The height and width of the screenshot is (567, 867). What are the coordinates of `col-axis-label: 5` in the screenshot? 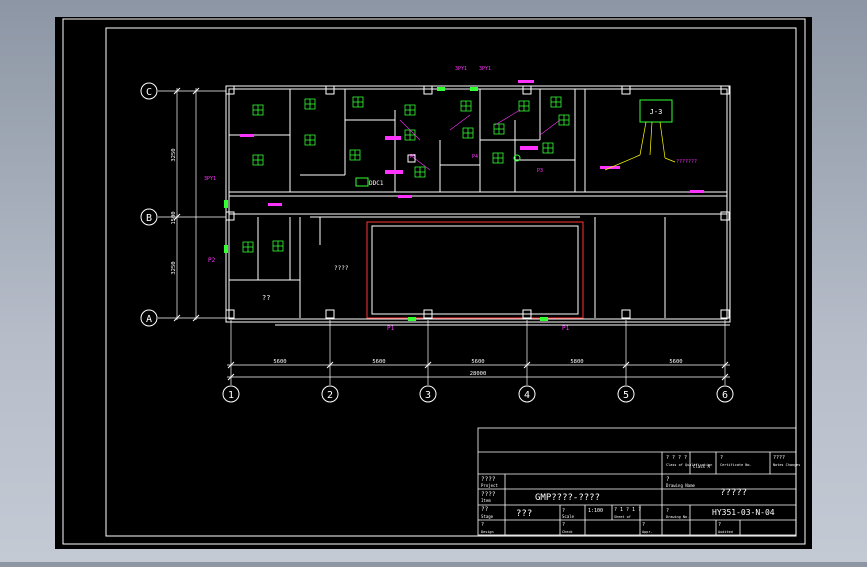 It's located at (626, 395).